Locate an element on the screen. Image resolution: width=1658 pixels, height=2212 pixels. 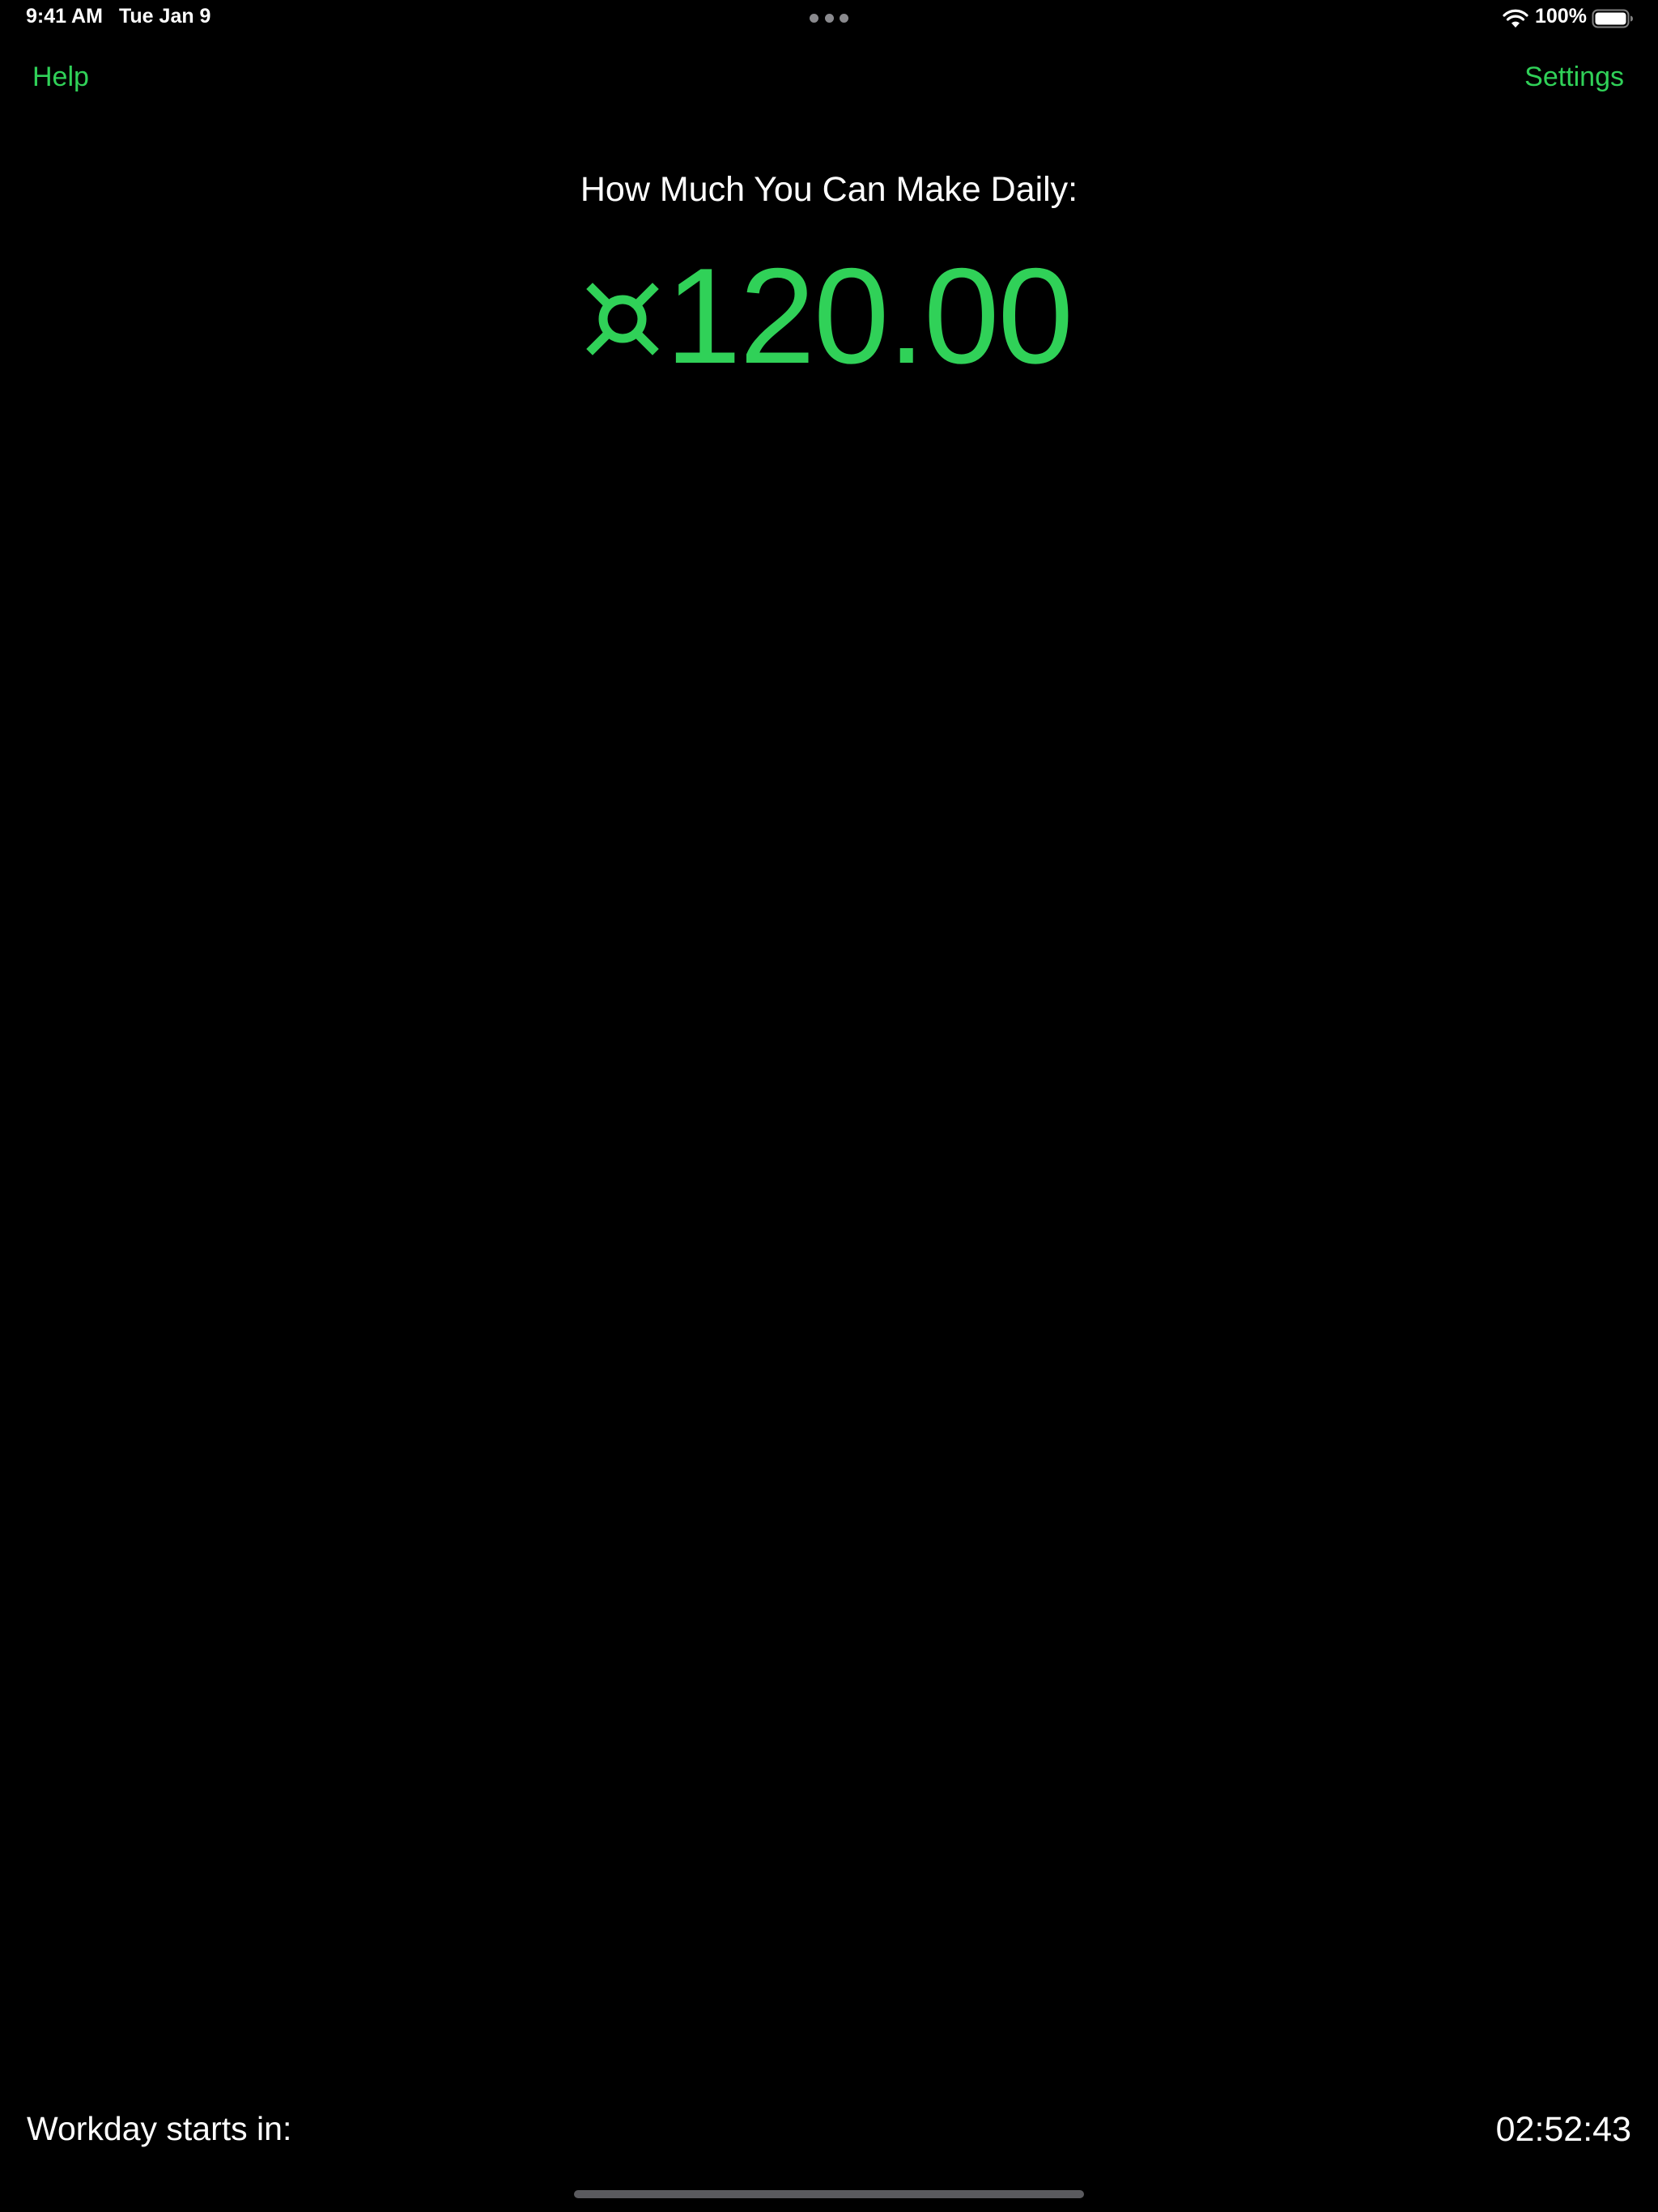
multitasking-dots-icon is located at coordinates (829, 19).